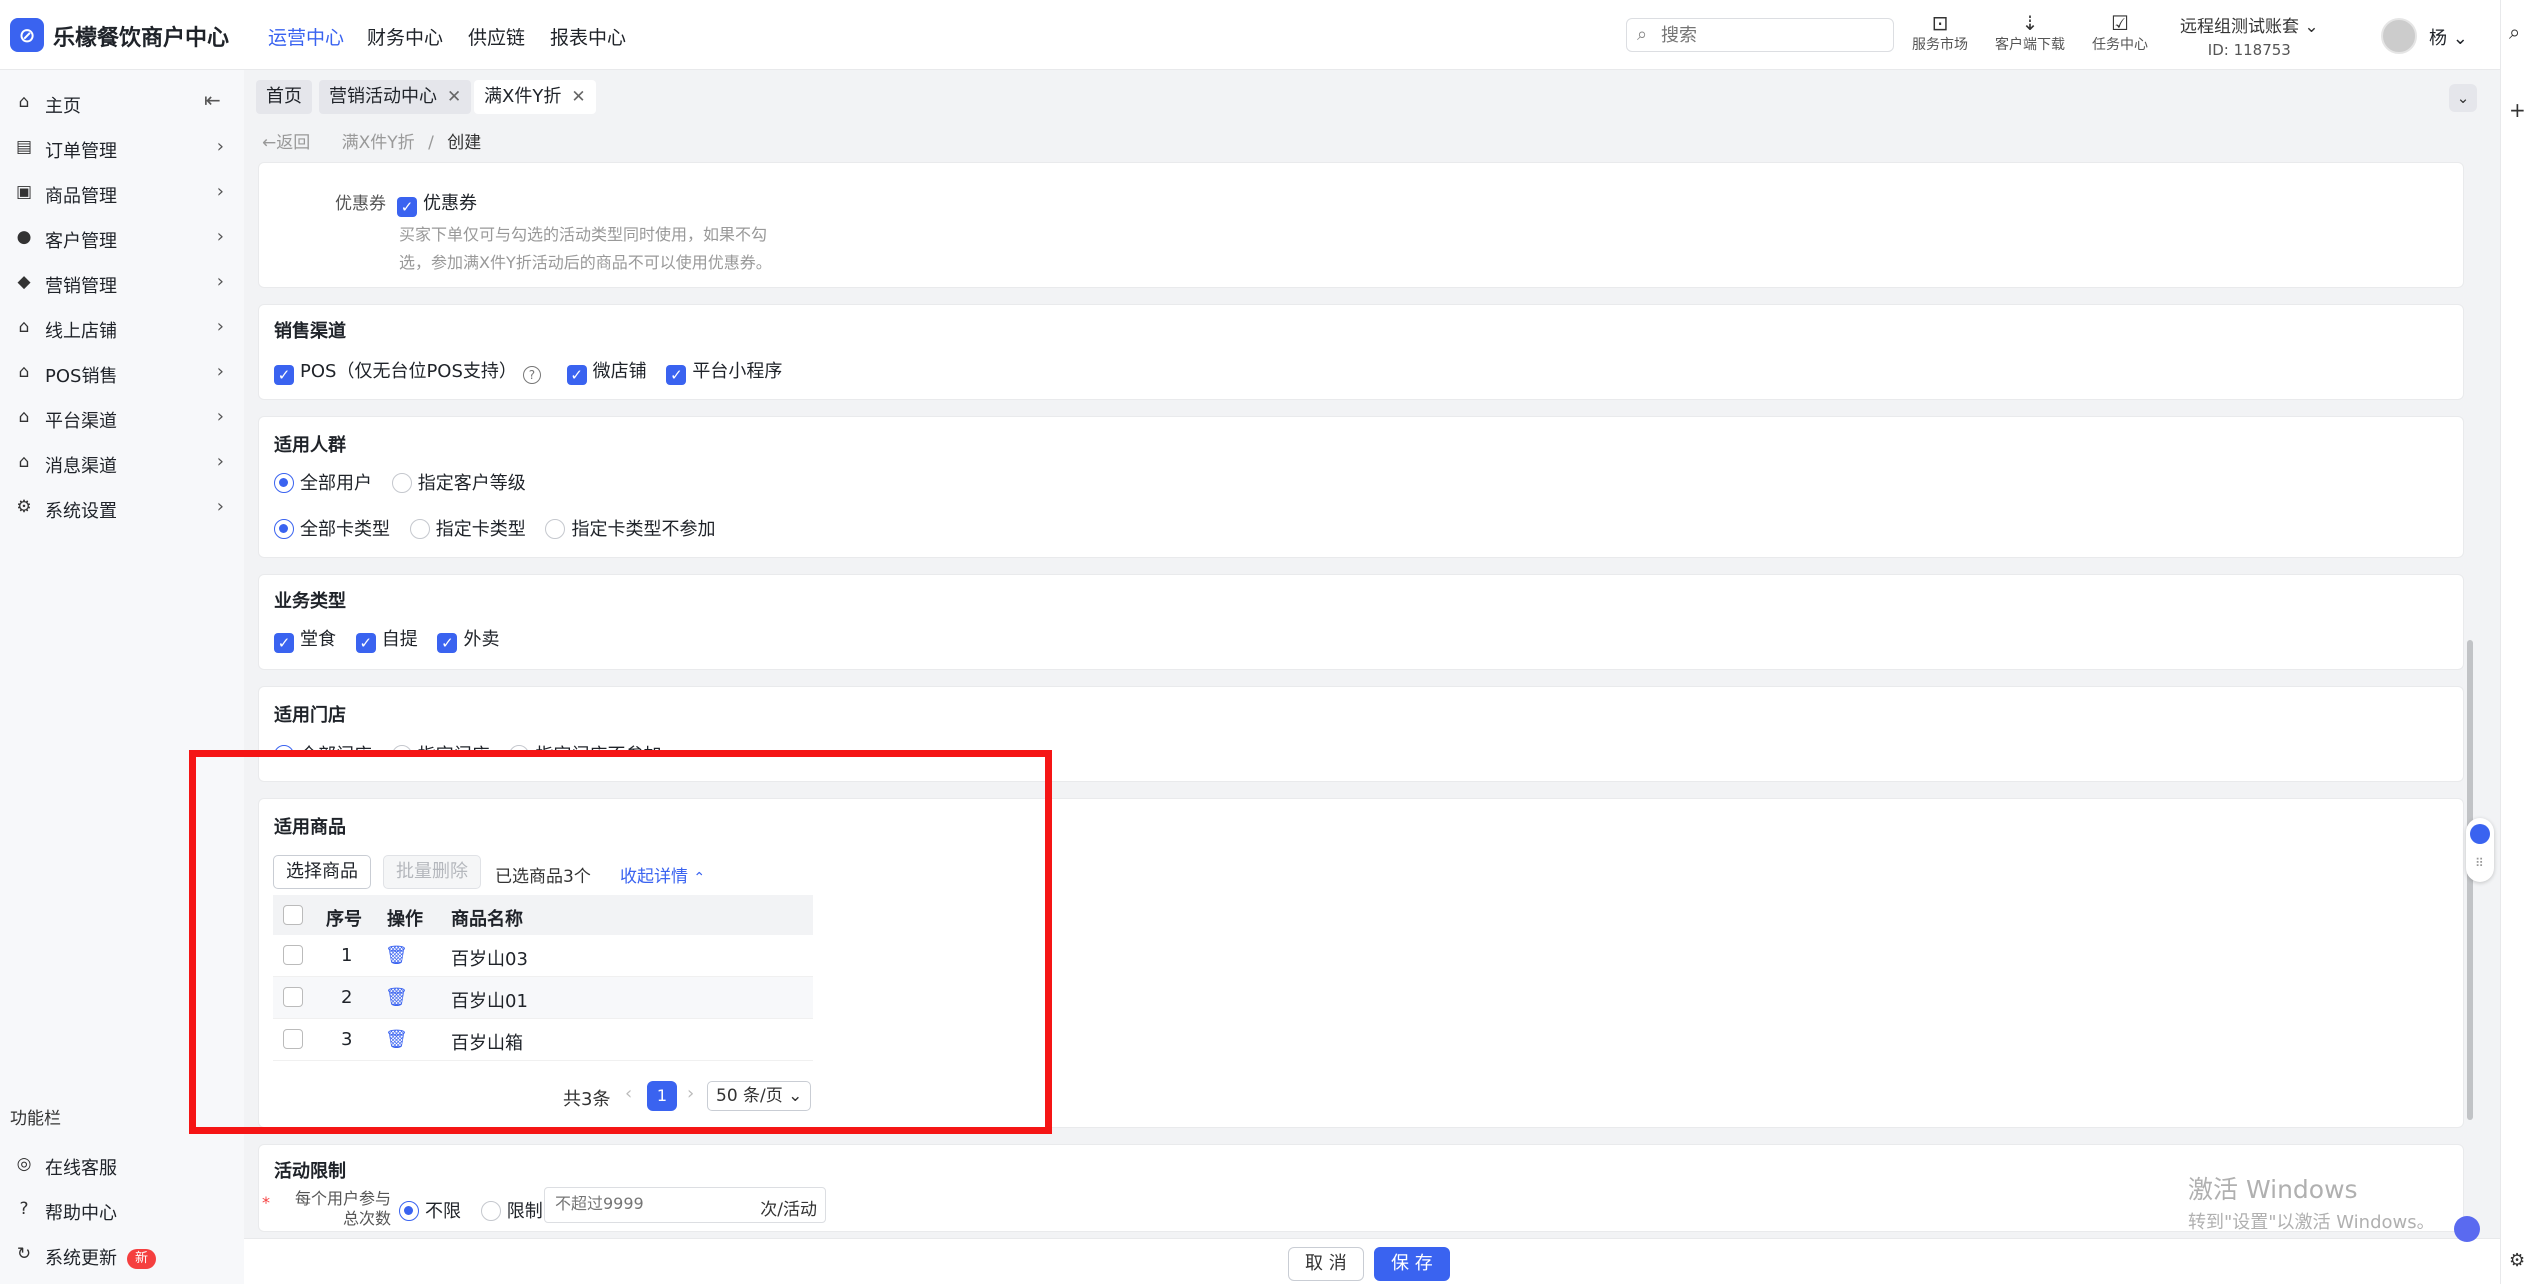 Image resolution: width=2534 pixels, height=1284 pixels. Describe the element at coordinates (81, 1213) in the screenshot. I see `sidebar-item-label: 帮助中心` at that location.